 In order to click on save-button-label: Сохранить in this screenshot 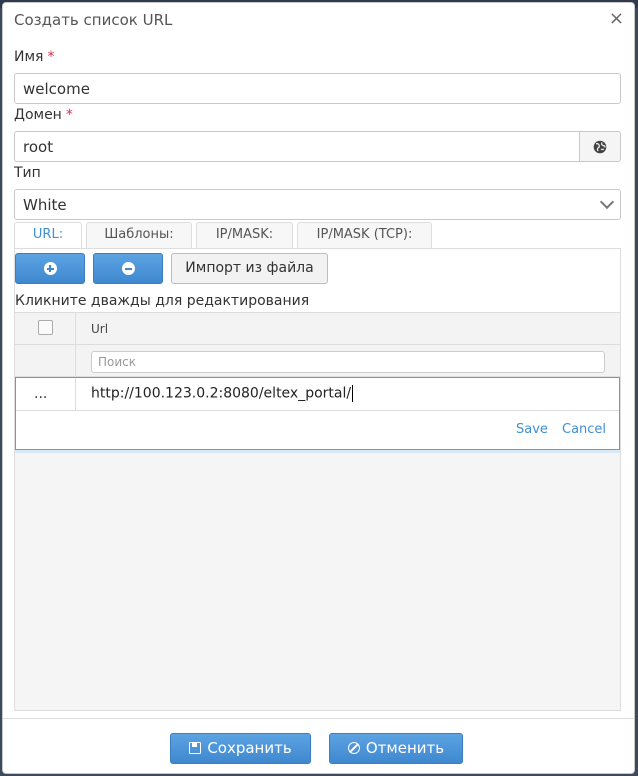, I will do `click(249, 748)`.